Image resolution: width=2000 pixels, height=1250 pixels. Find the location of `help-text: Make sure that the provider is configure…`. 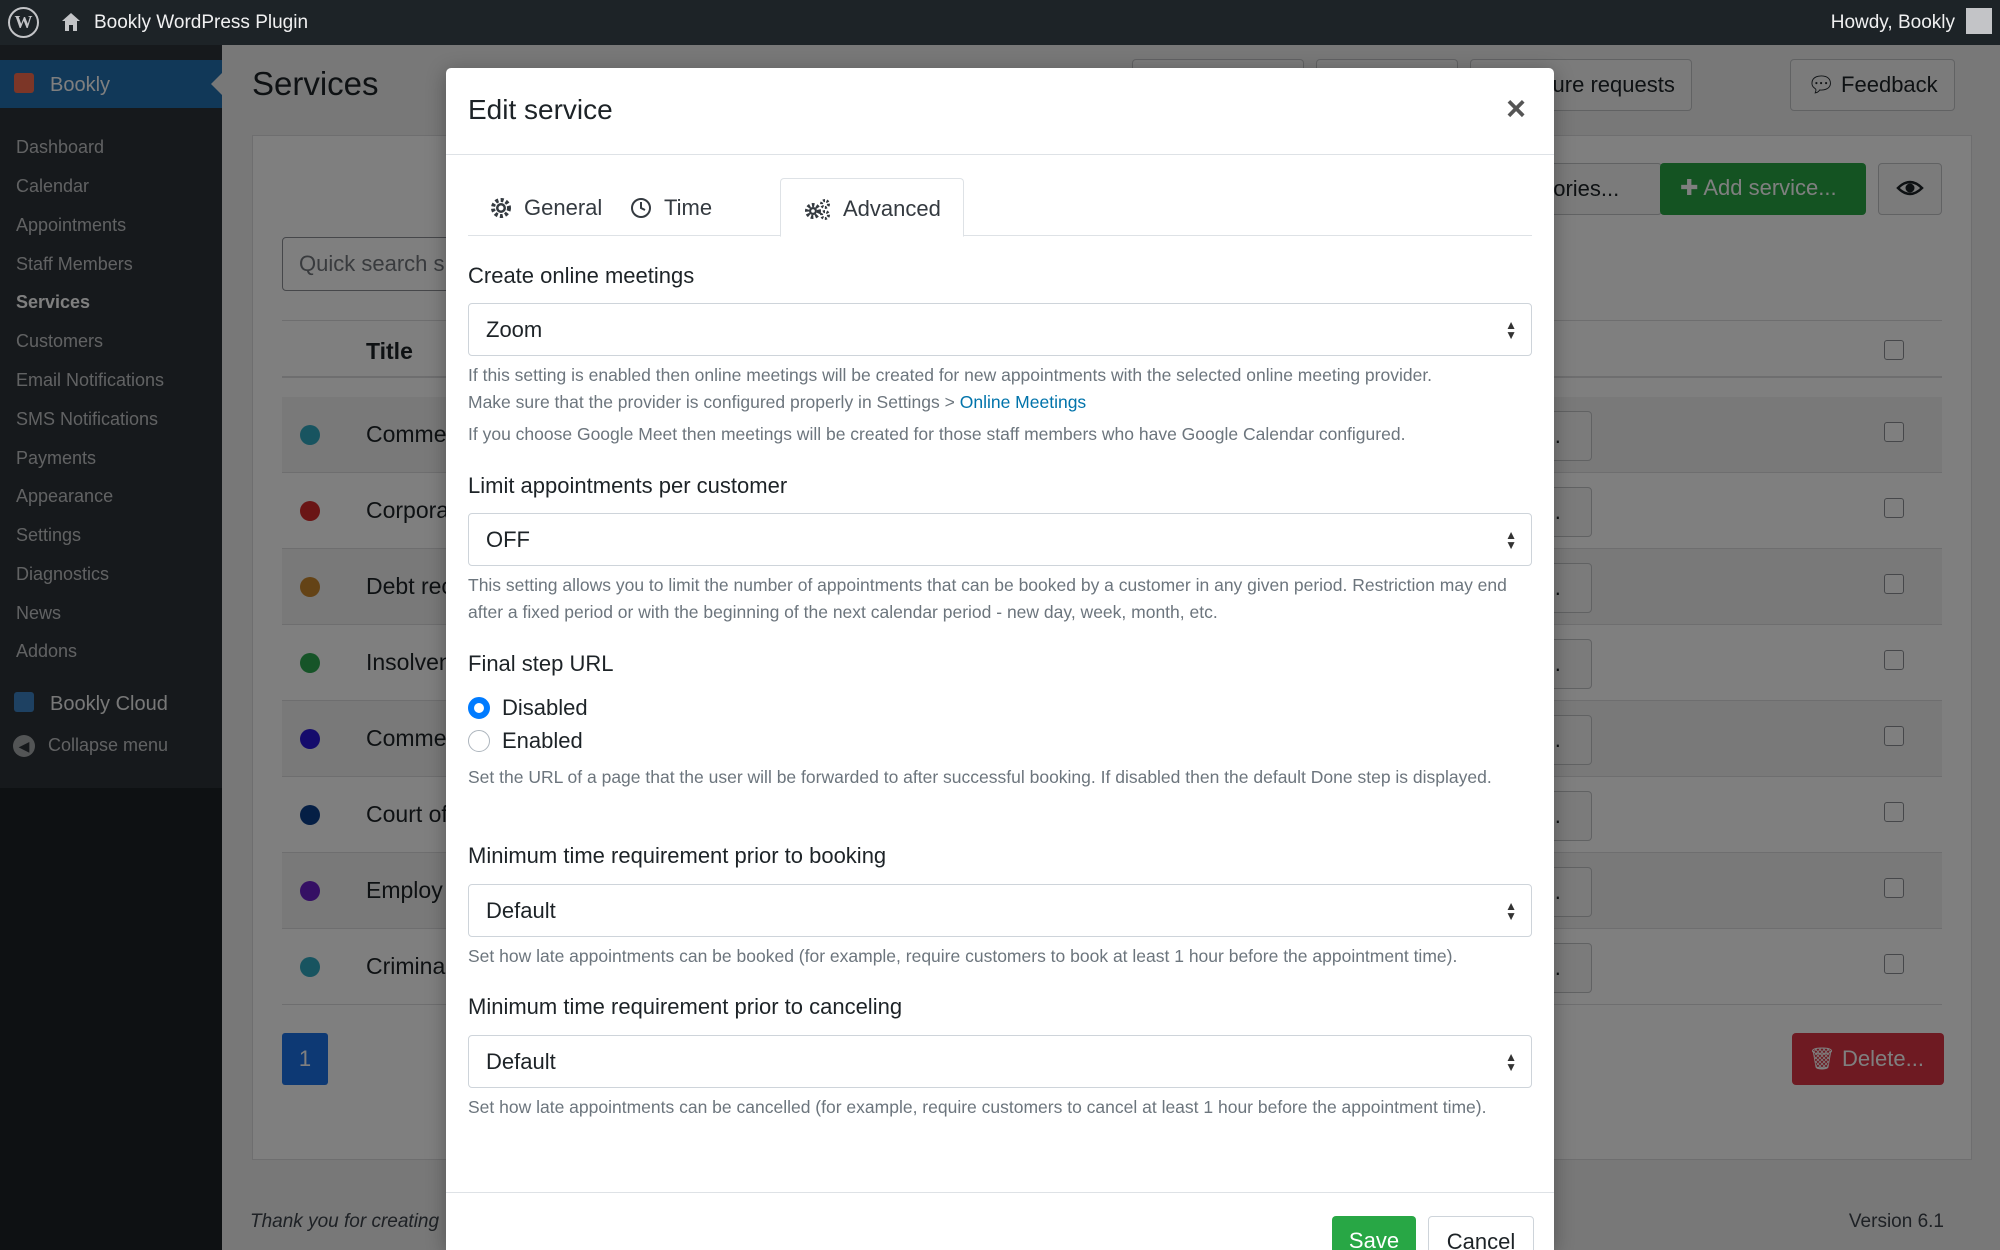

help-text: Make sure that the provider is configure… is located at coordinates (714, 402).